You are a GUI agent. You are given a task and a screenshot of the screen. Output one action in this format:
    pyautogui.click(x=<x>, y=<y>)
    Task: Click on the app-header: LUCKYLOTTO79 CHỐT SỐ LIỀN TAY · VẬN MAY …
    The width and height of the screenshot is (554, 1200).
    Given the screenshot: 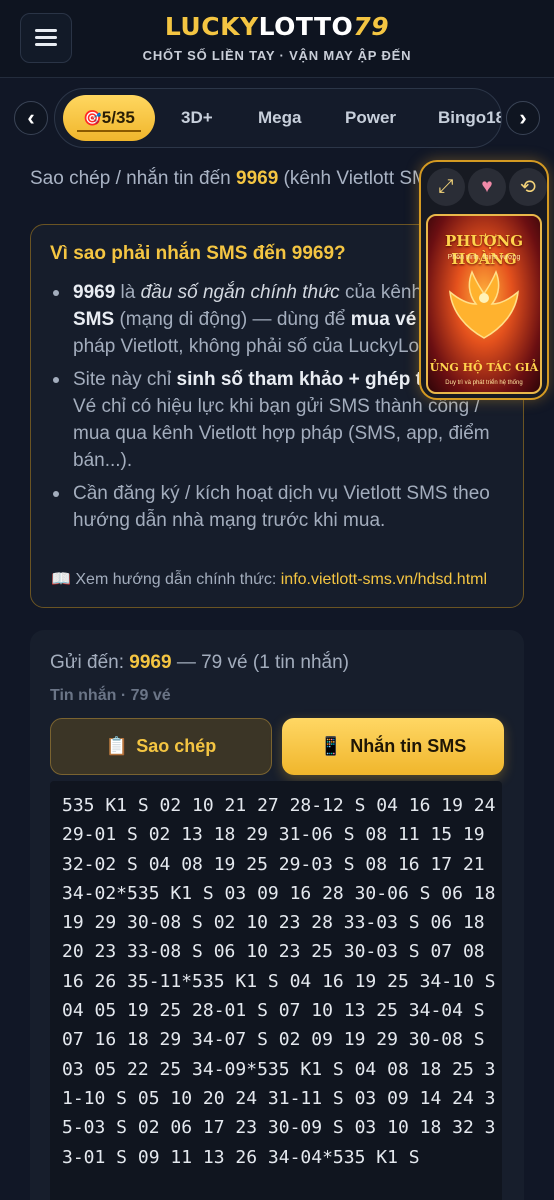 What is the action you would take?
    pyautogui.click(x=277, y=39)
    